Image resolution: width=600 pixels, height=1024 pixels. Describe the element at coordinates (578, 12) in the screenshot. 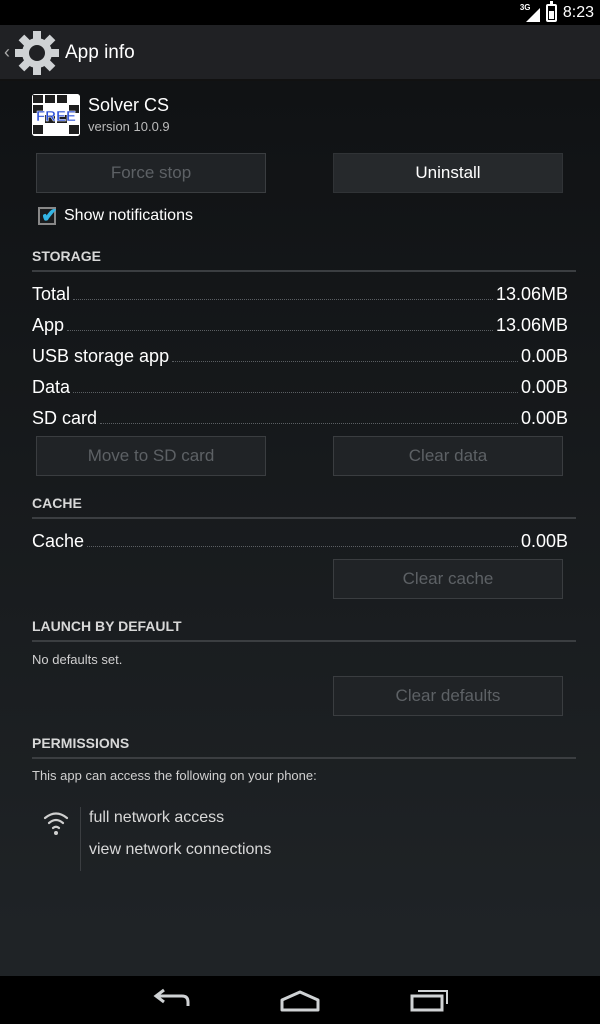

I see `clock: 8:23` at that location.